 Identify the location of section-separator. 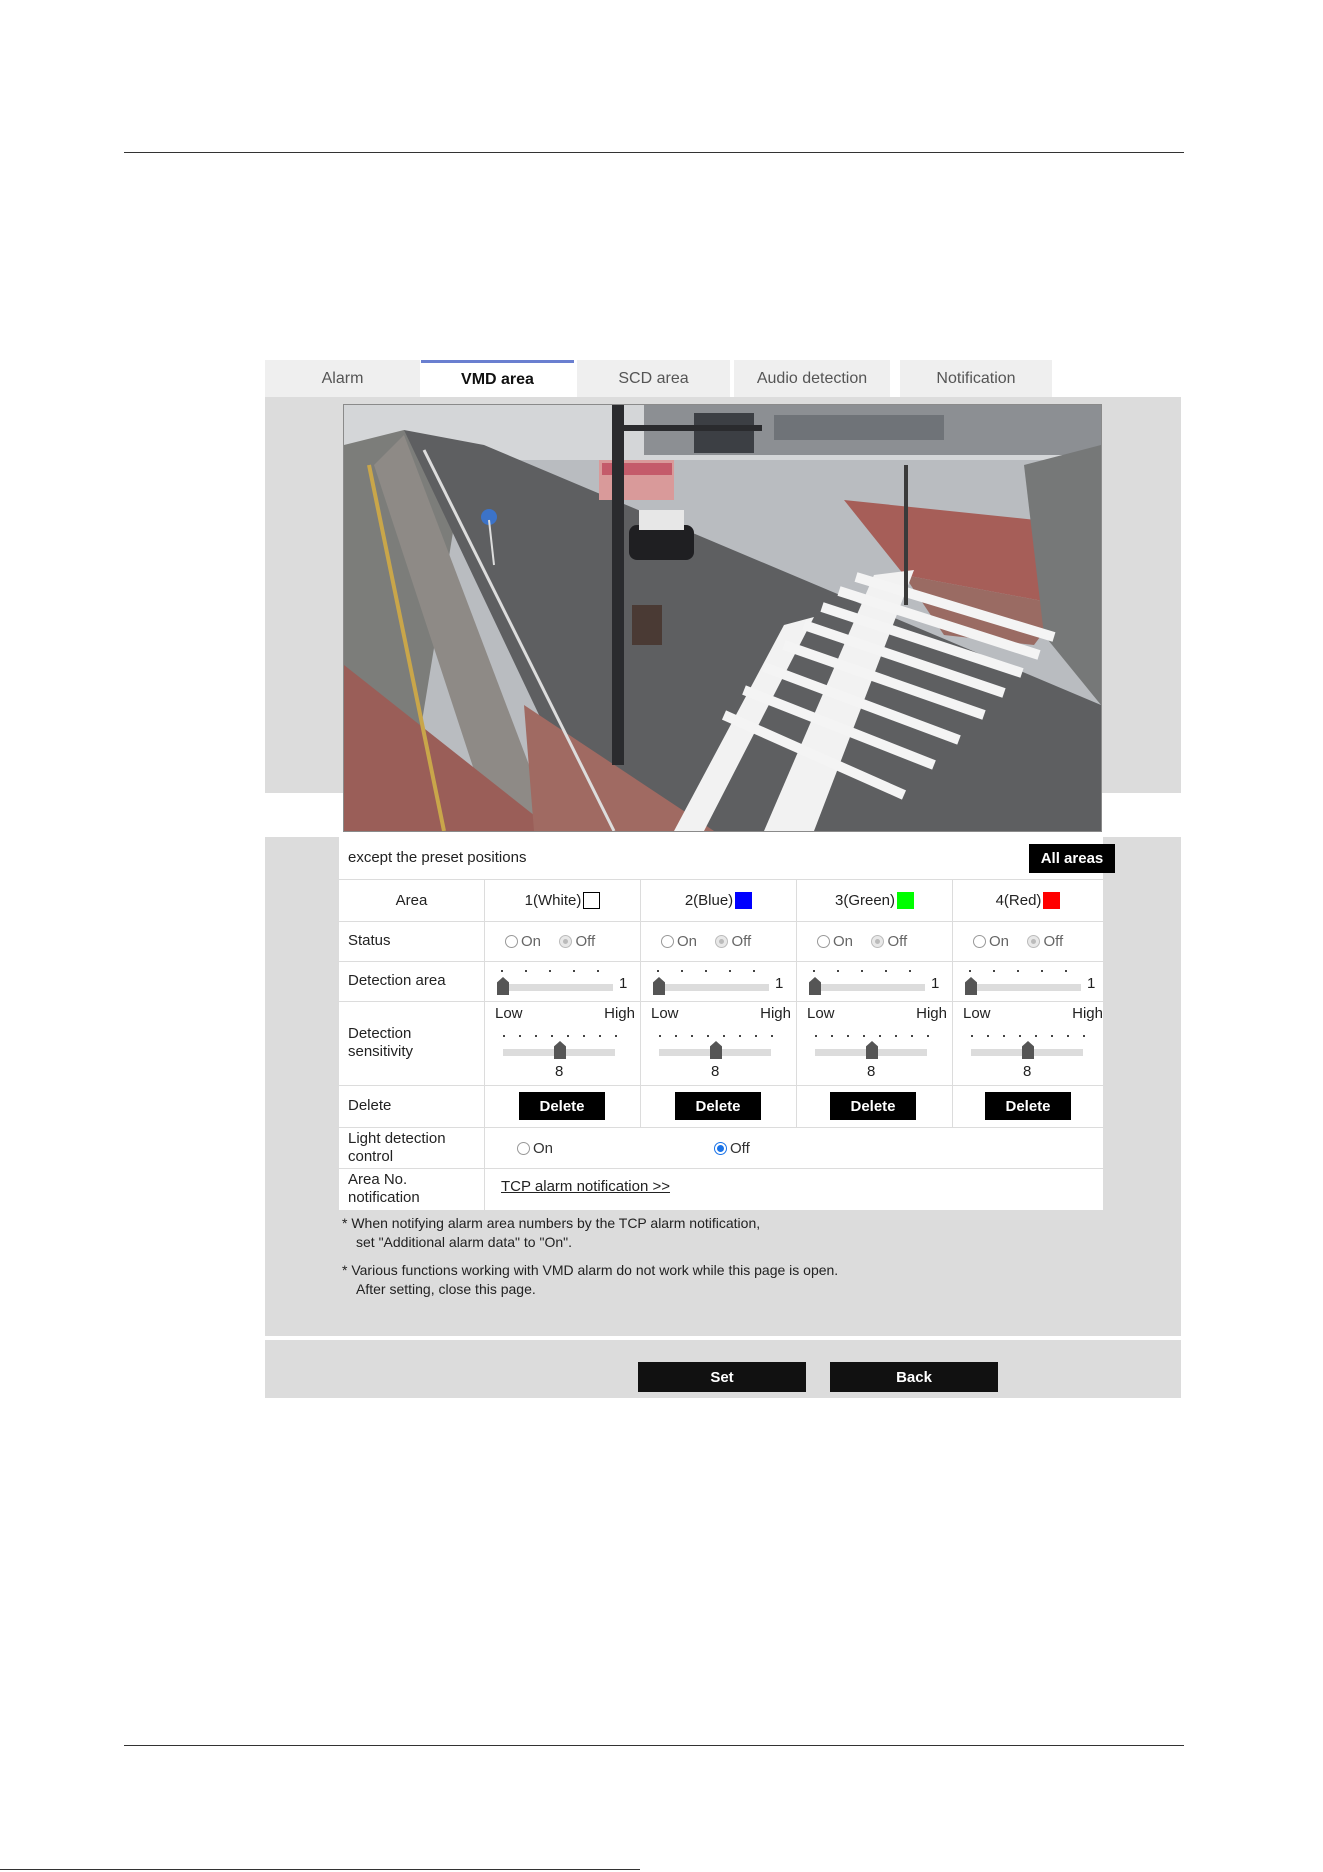
(723, 834).